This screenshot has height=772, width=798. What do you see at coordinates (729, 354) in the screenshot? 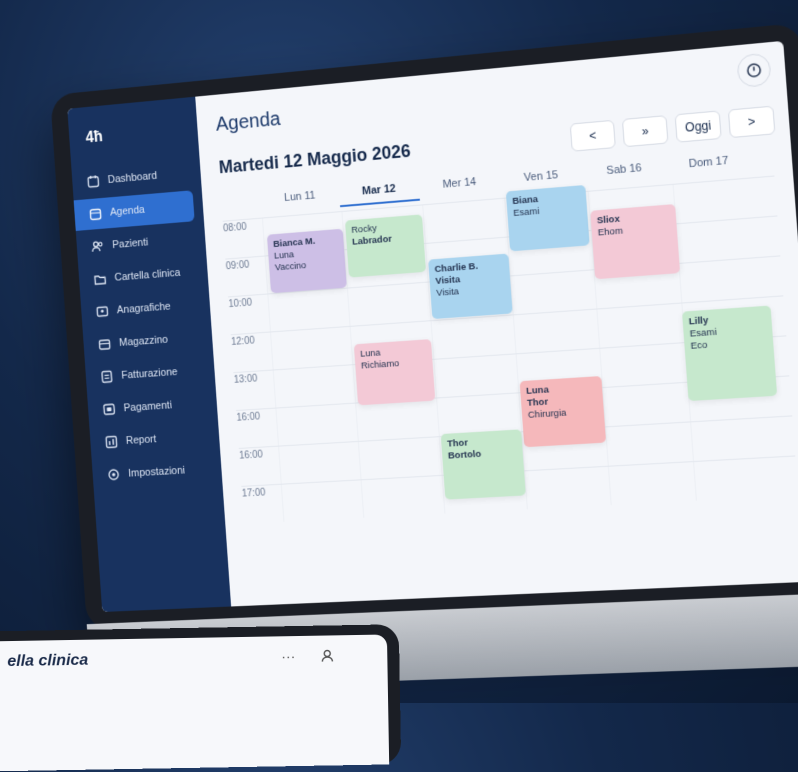
I see `appointment-card: LillyEsamiEco` at bounding box center [729, 354].